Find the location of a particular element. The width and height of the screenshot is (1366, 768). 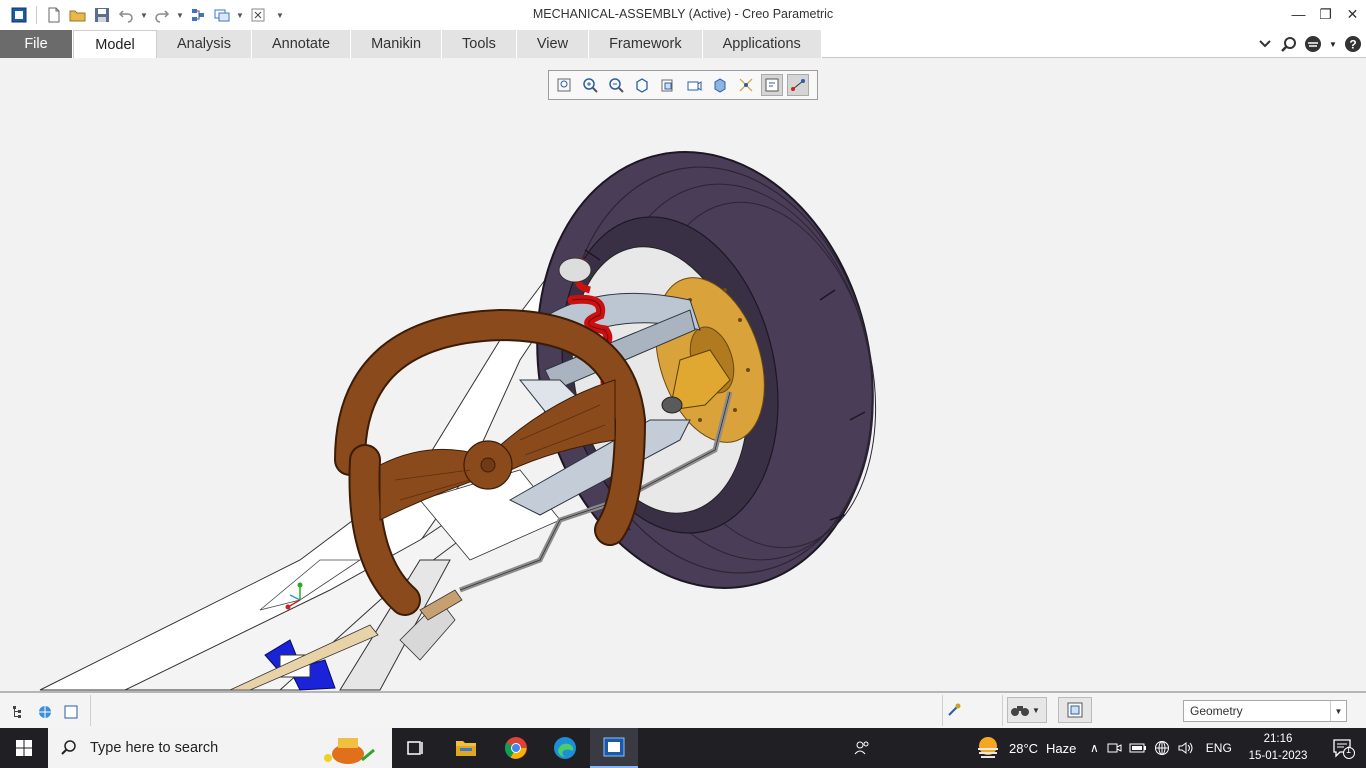

weather-widget: 28°C Haze is located at coordinates (1025, 748).